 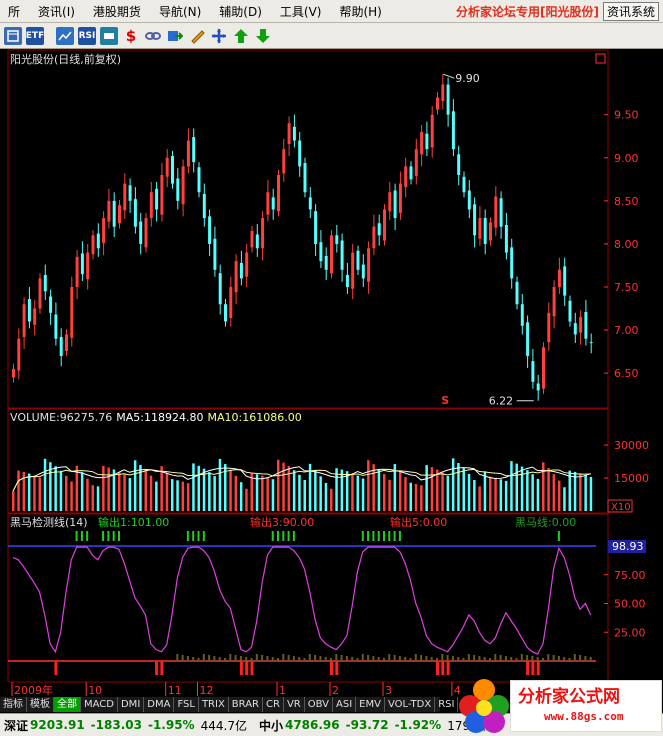 What do you see at coordinates (99, 704) in the screenshot?
I see `tab-macd: MACD` at bounding box center [99, 704].